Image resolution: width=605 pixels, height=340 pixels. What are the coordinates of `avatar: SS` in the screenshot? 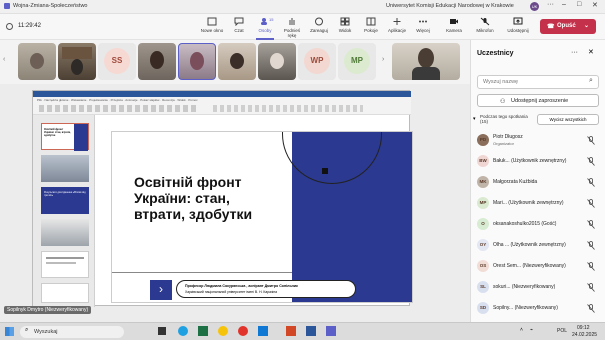 It's located at (117, 61).